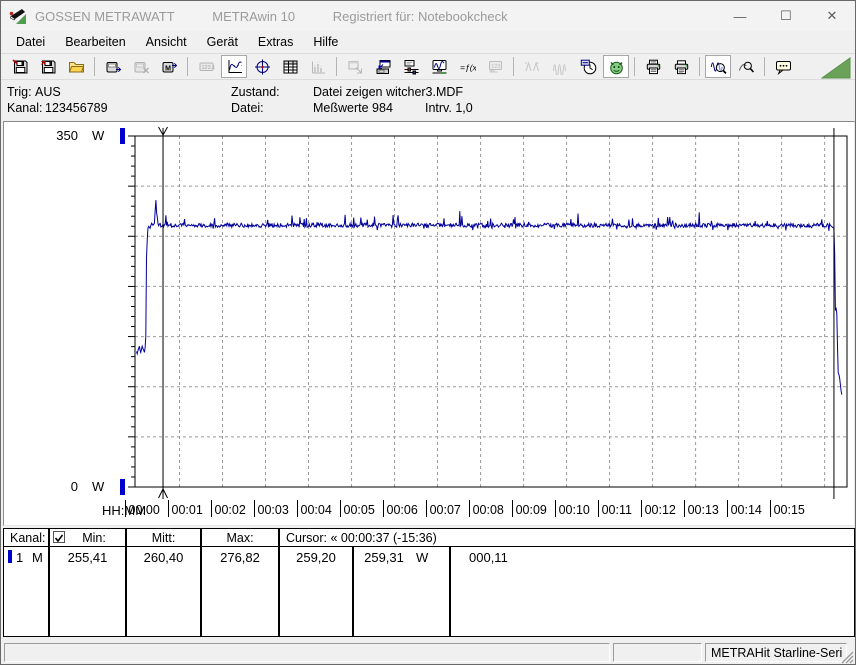 The image size is (856, 665). I want to click on timed-measurement-icon, so click(588, 66).